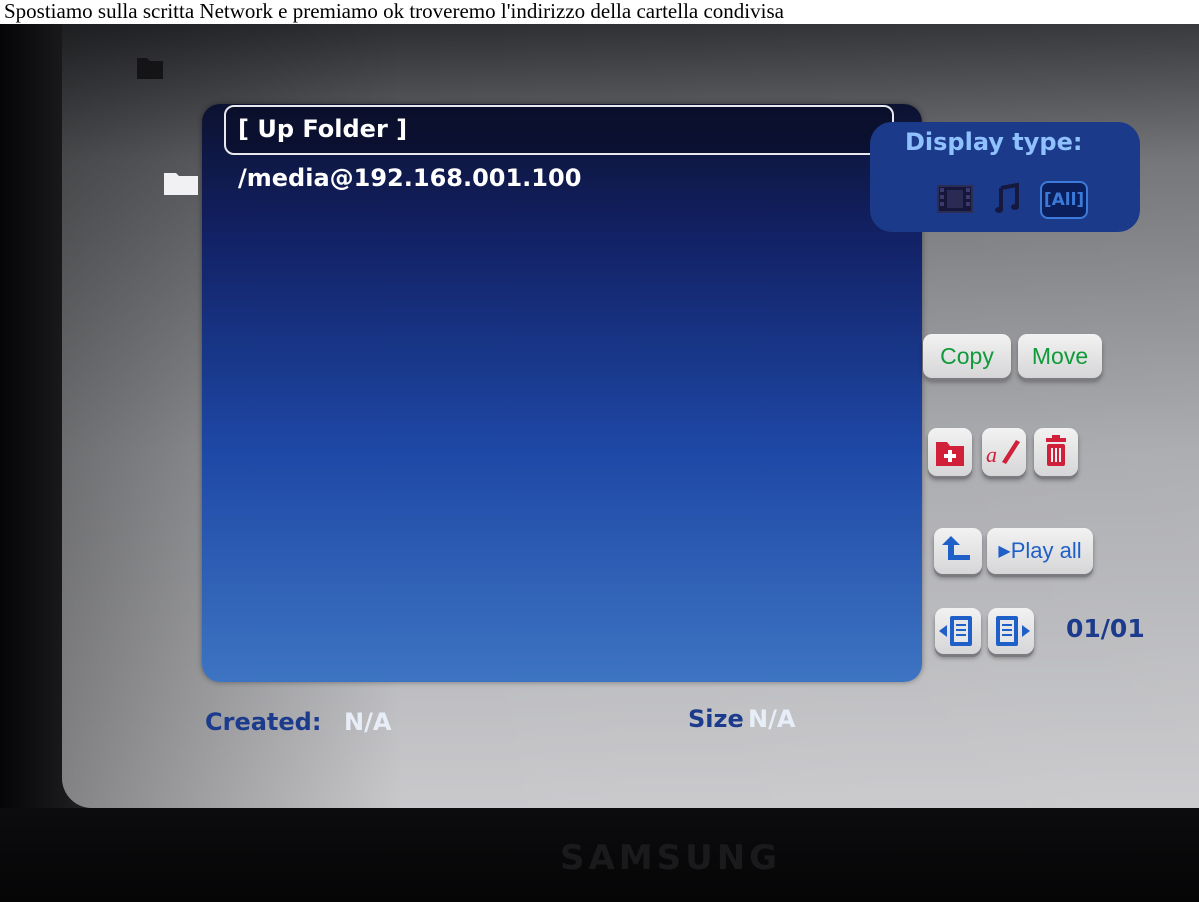 The image size is (1199, 902). Describe the element at coordinates (956, 548) in the screenshot. I see `up-arrow-icon` at that location.